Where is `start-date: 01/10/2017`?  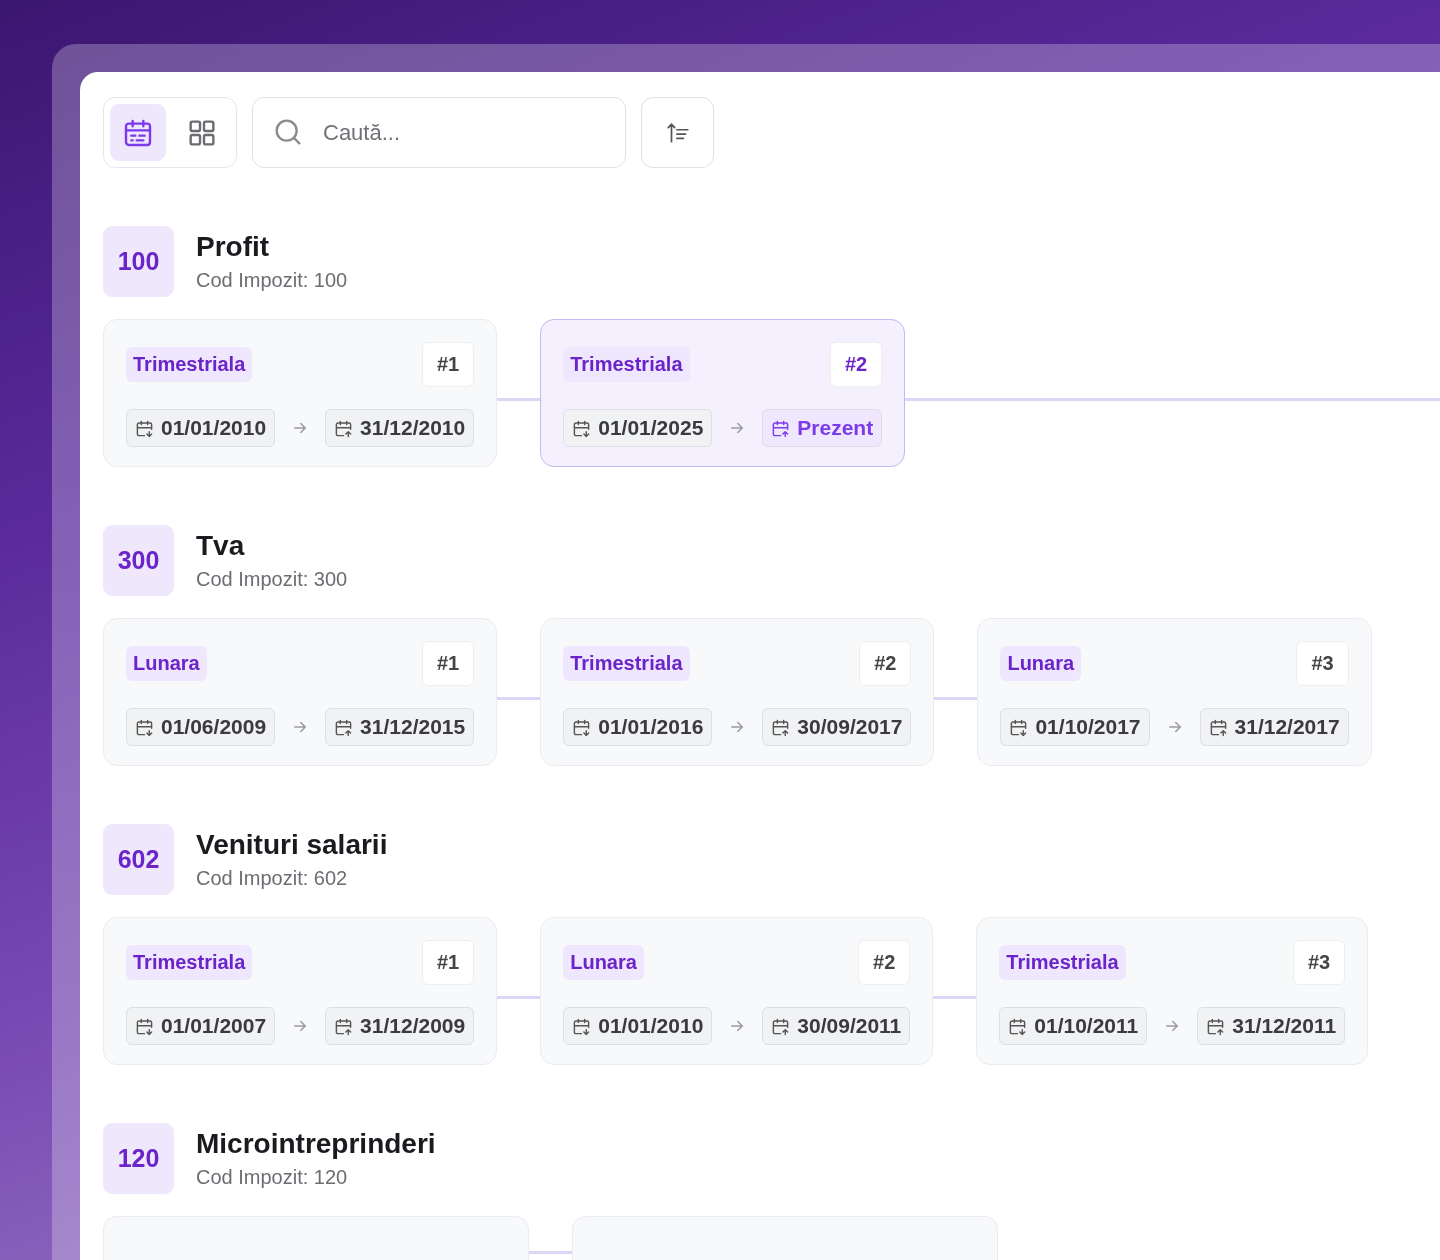 start-date: 01/10/2017 is located at coordinates (1075, 727).